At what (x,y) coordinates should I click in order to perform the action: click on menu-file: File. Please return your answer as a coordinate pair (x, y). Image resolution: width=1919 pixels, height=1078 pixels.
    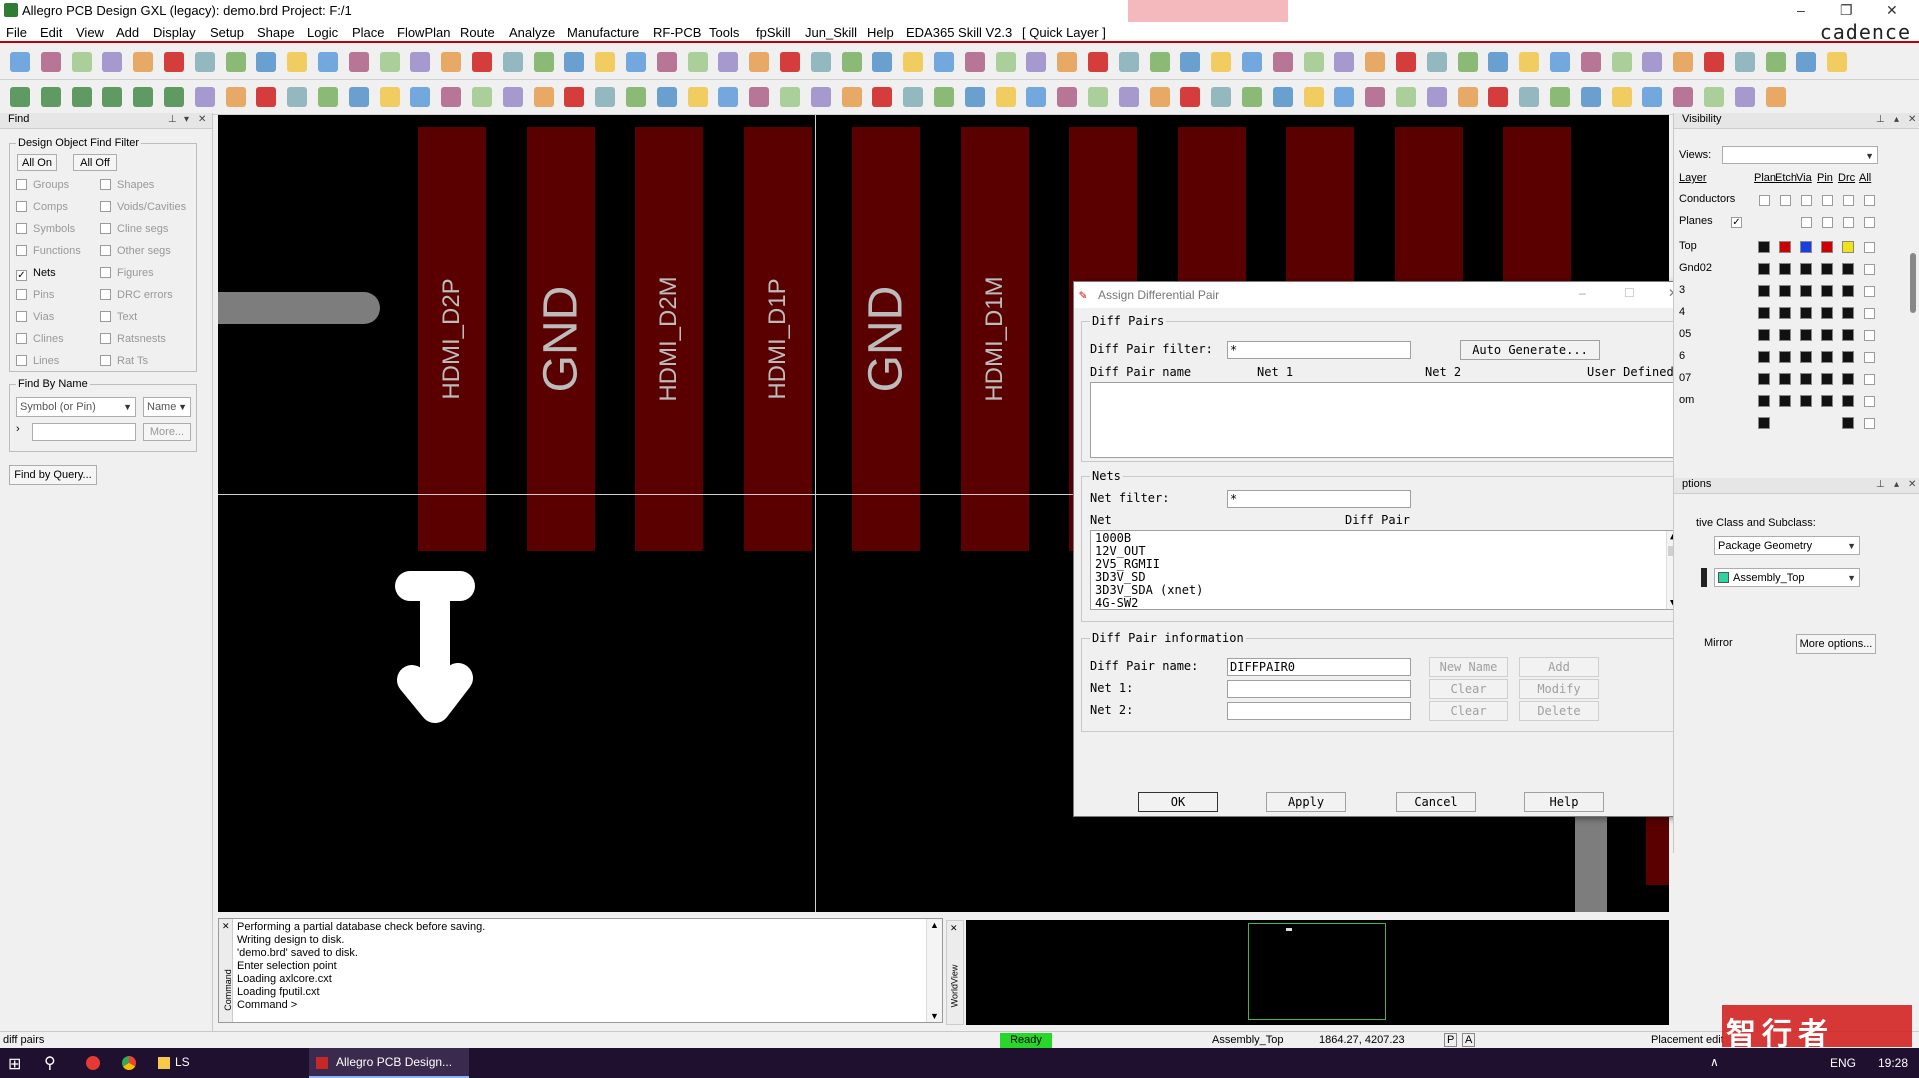
    Looking at the image, I should click on (16, 32).